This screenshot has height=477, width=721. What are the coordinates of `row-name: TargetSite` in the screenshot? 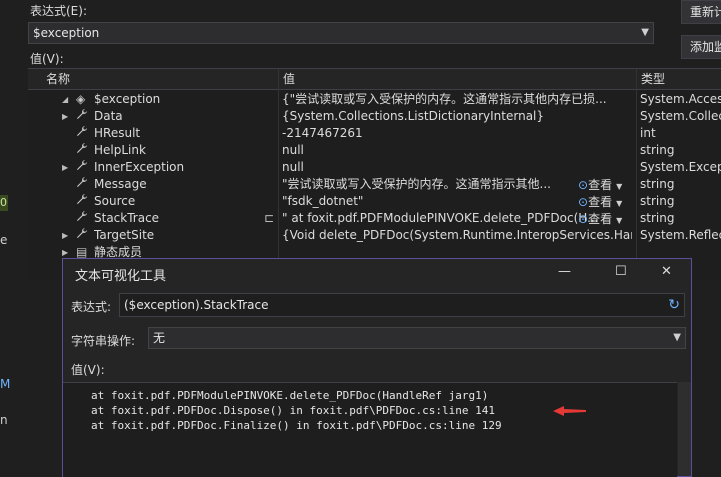 It's located at (124, 235).